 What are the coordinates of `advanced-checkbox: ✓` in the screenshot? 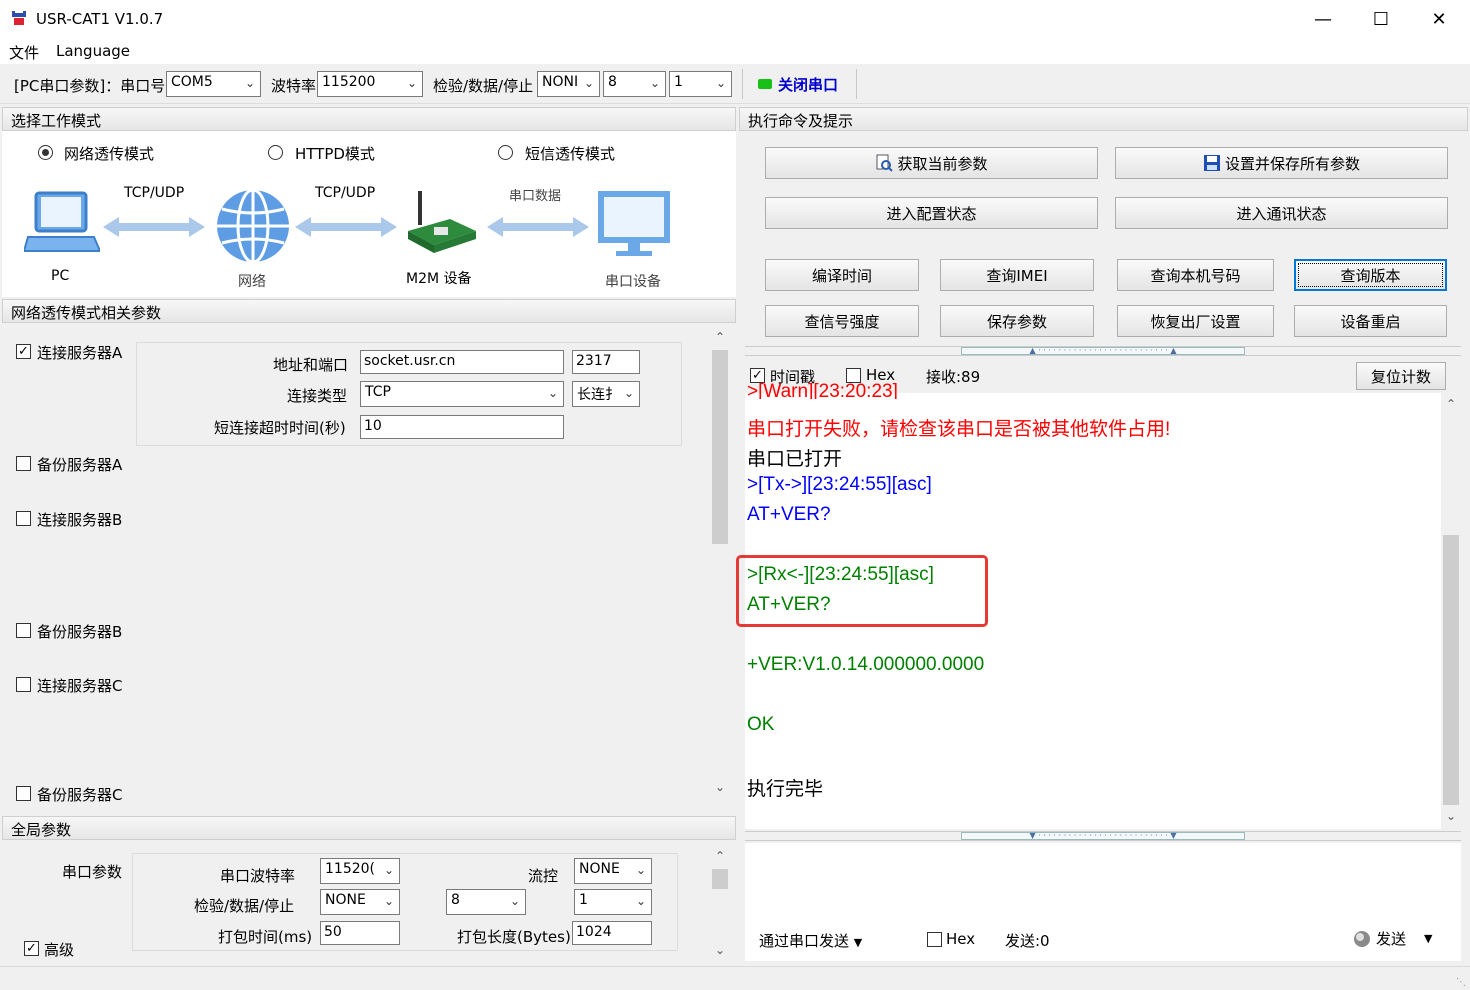 It's located at (31, 948).